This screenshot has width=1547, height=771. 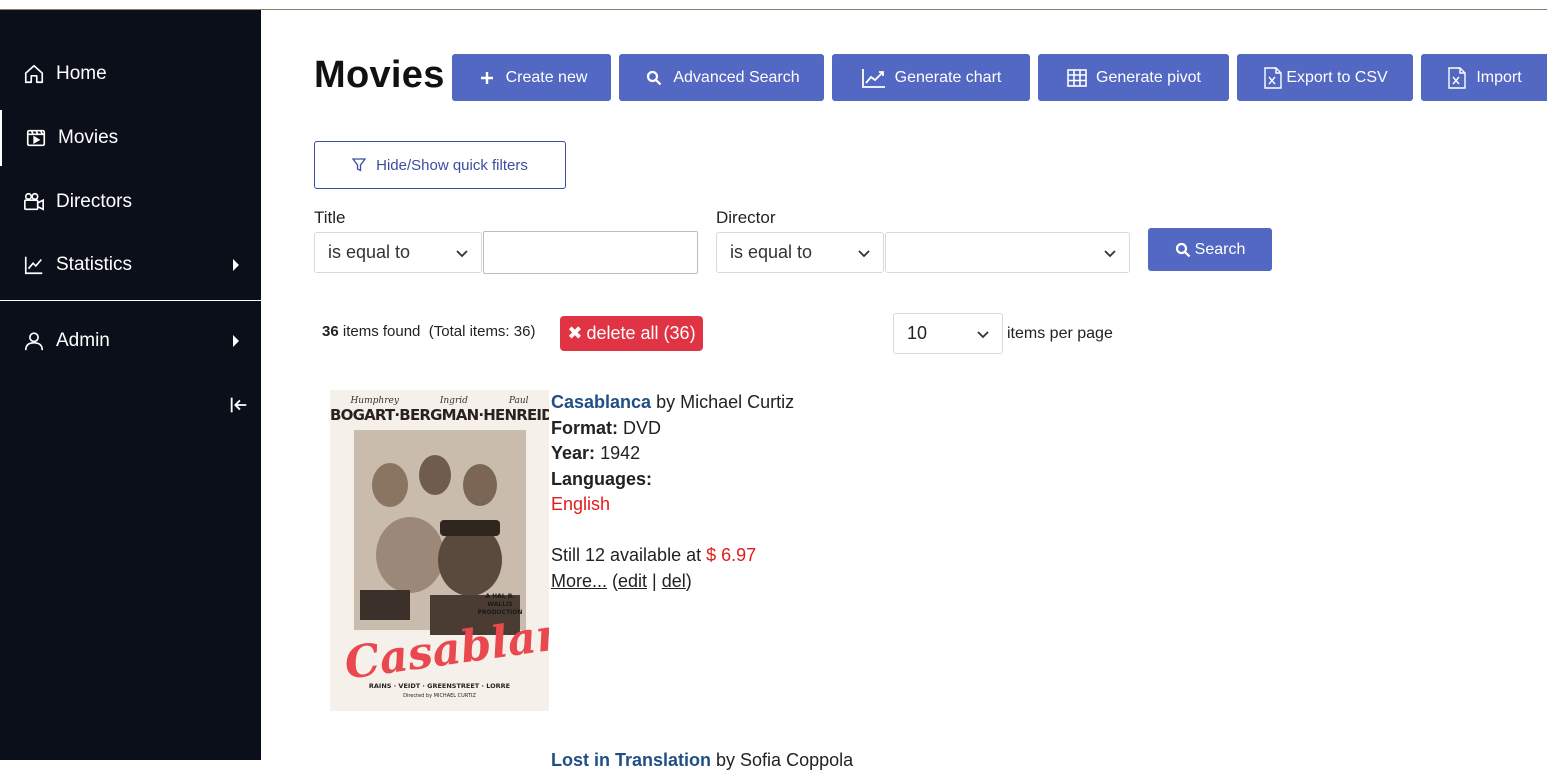 What do you see at coordinates (546, 77) in the screenshot?
I see `create-new-label: Create new` at bounding box center [546, 77].